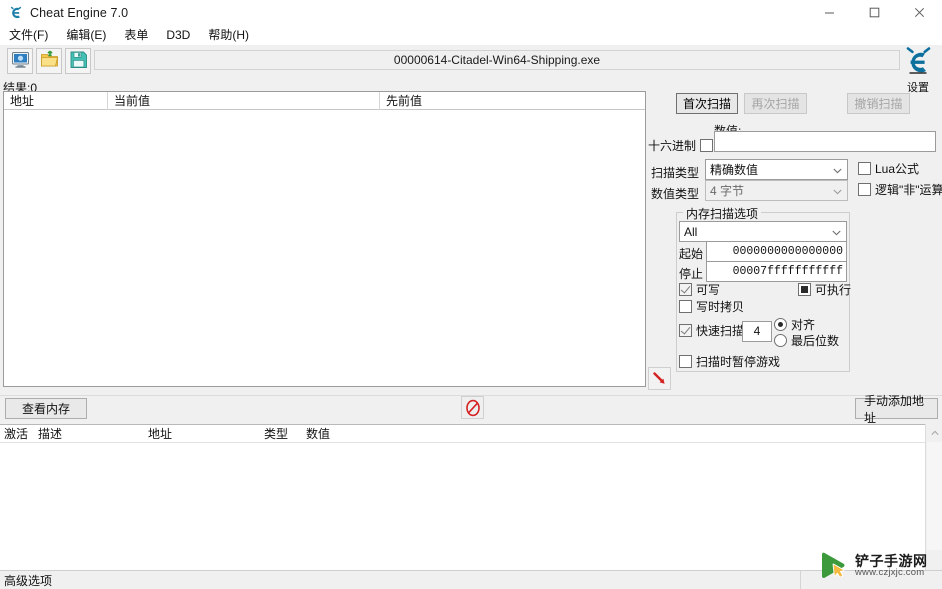 The image size is (942, 589). What do you see at coordinates (825, 141) in the screenshot?
I see `scan-value-input` at bounding box center [825, 141].